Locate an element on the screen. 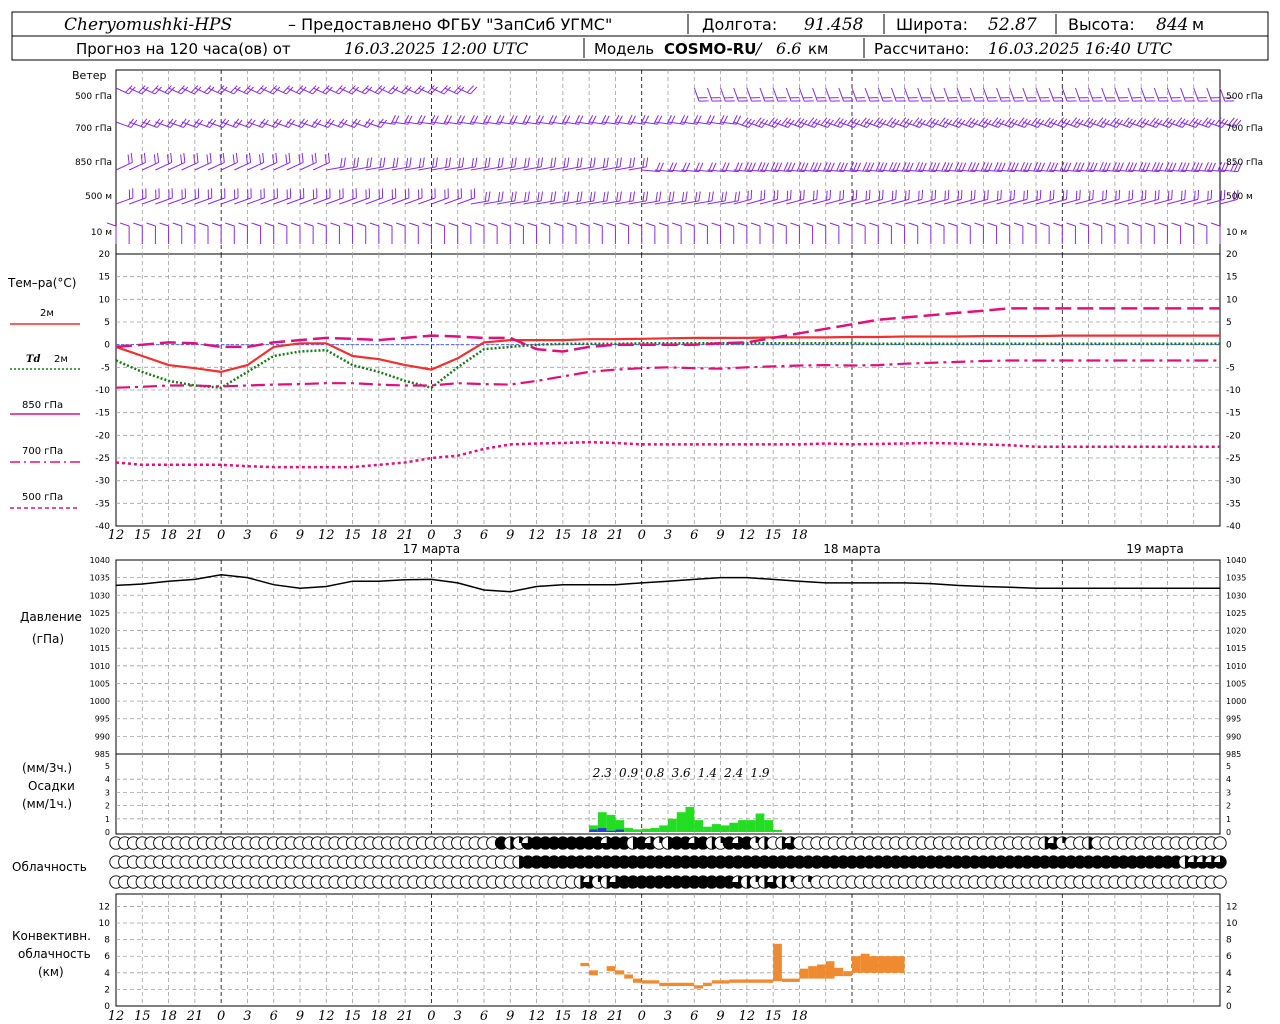 Image resolution: width=1280 pixels, height=1024 pixels. cloud-symbol is located at coordinates (1220, 882).